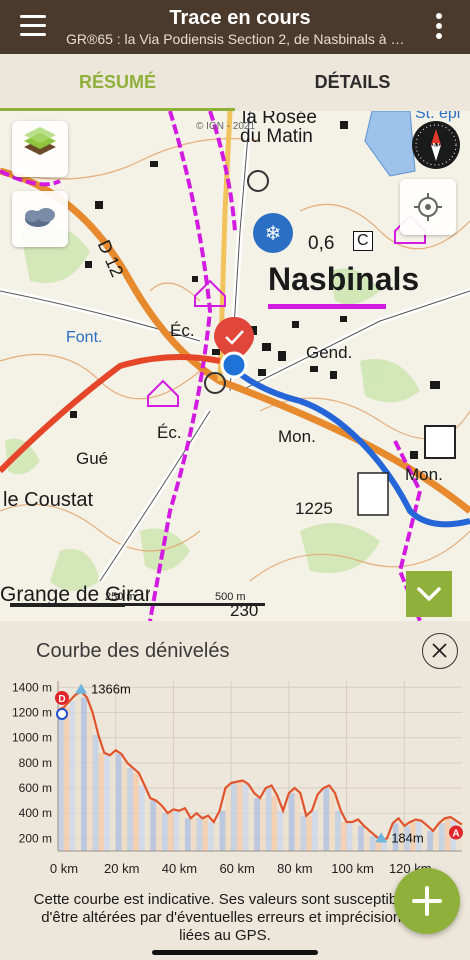 The width and height of the screenshot is (470, 960). Describe the element at coordinates (321, 243) in the screenshot. I see `map-label-value-06: 0,6` at that location.